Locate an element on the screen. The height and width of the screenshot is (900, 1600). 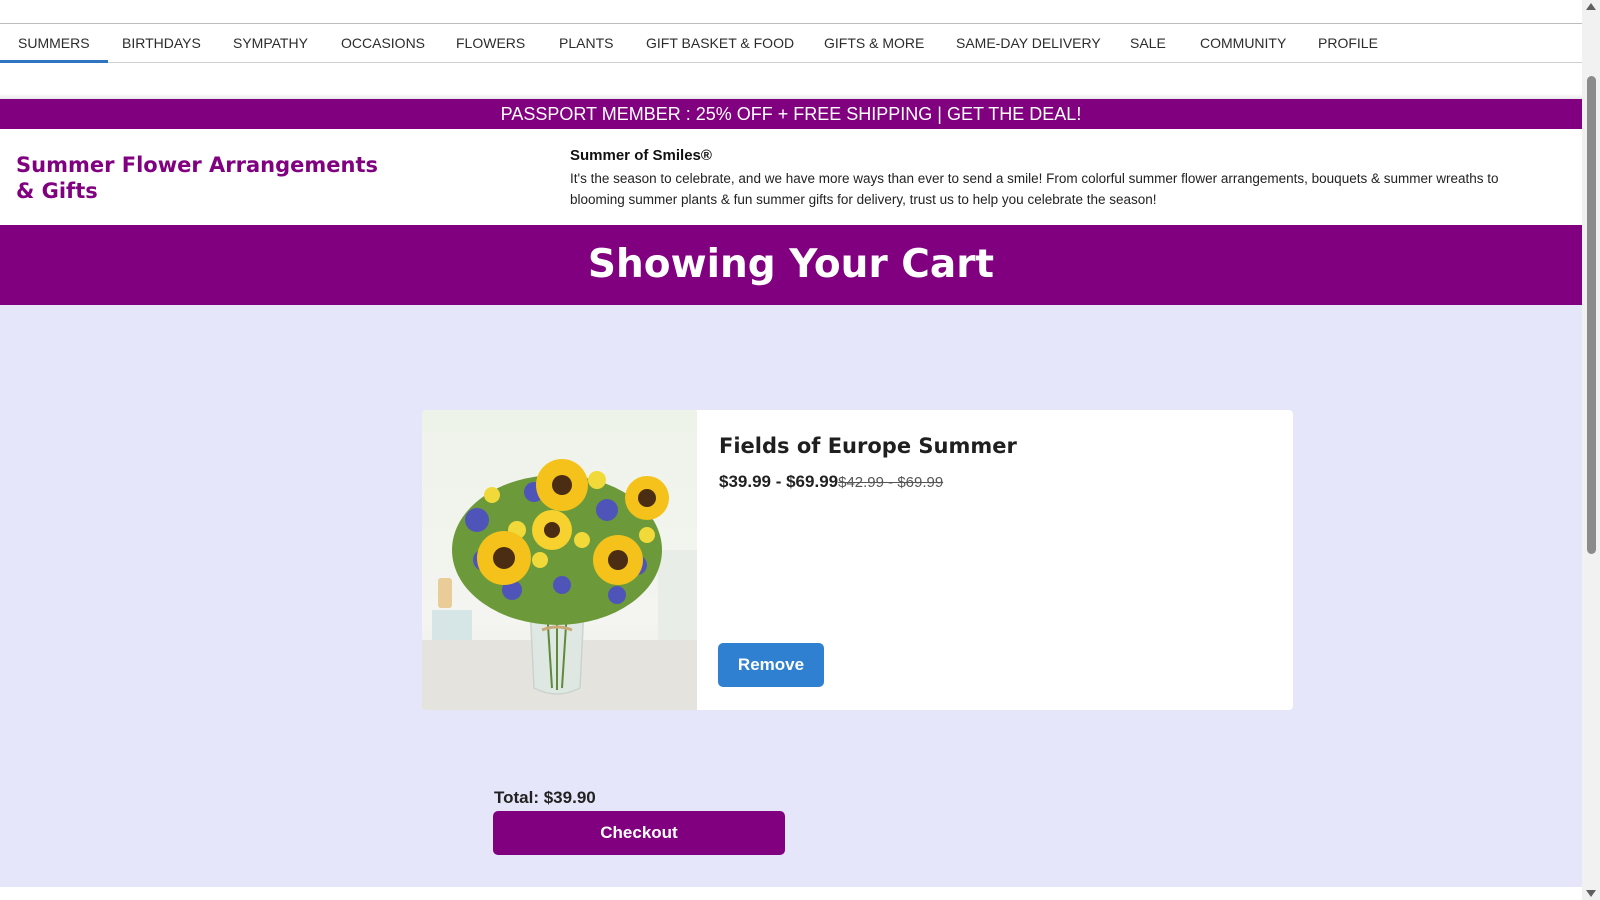
top-strip is located at coordinates (791, 12).